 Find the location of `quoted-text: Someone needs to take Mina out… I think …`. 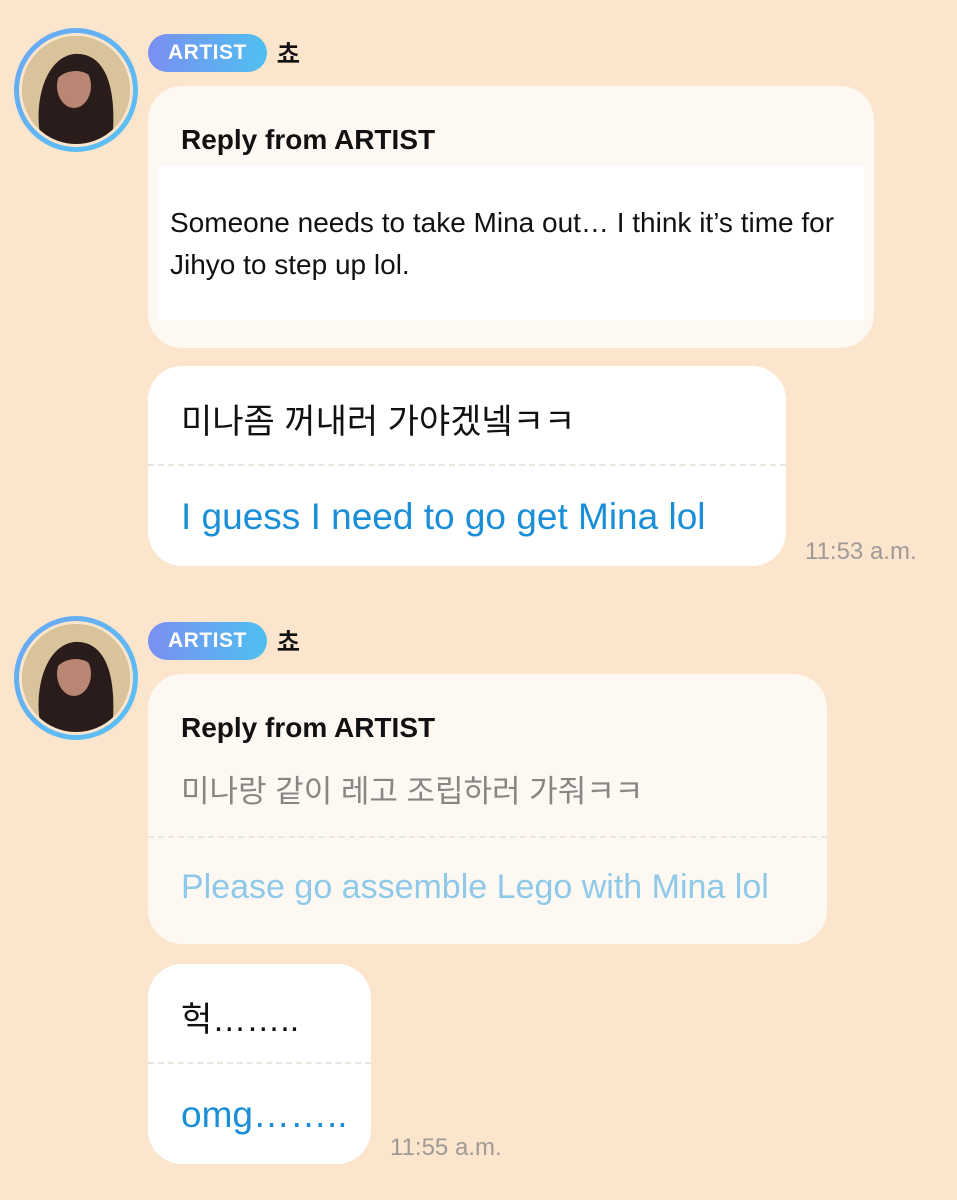

quoted-text: Someone needs to take Mina out… I think … is located at coordinates (502, 243).